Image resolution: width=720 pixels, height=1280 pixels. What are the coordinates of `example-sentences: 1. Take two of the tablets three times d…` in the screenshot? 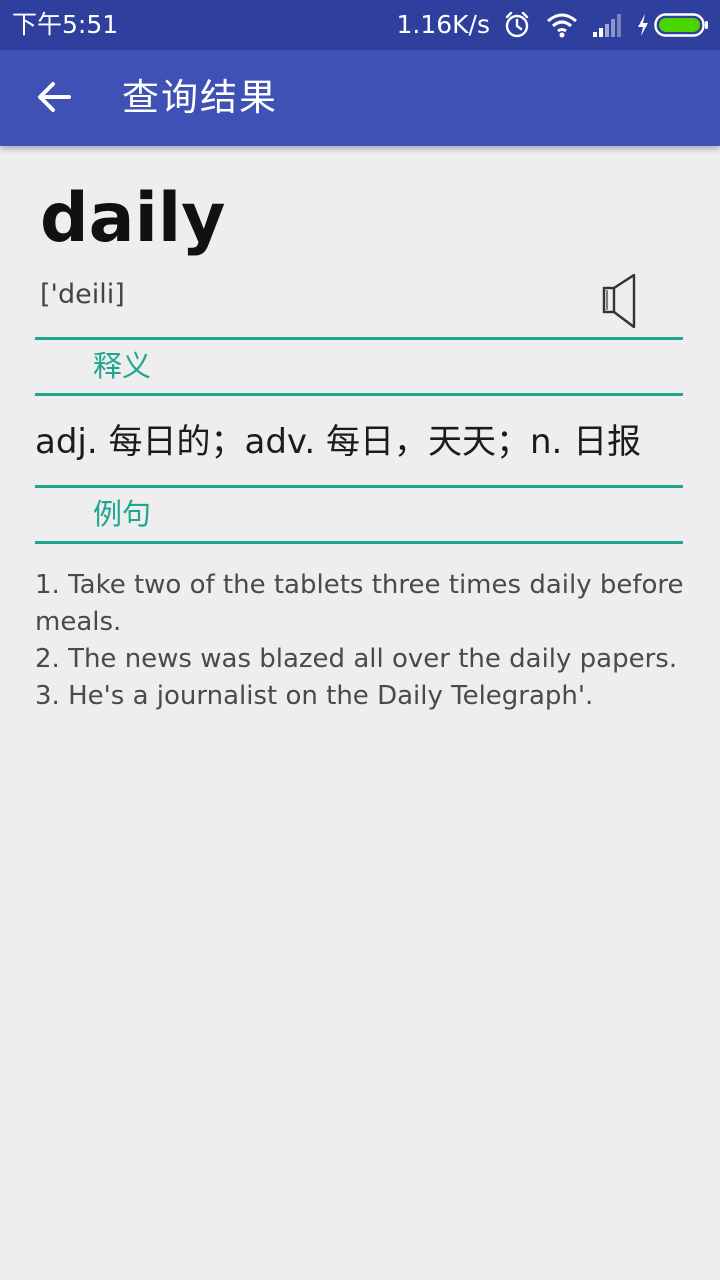 It's located at (360, 641).